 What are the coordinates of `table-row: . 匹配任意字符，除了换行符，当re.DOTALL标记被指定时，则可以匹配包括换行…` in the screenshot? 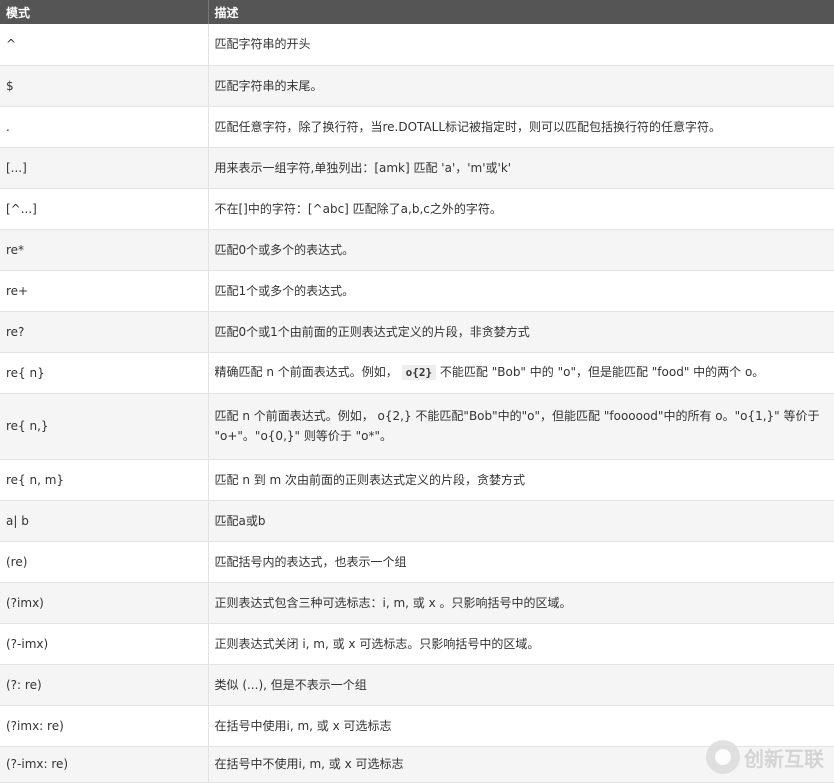 It's located at (417, 126).